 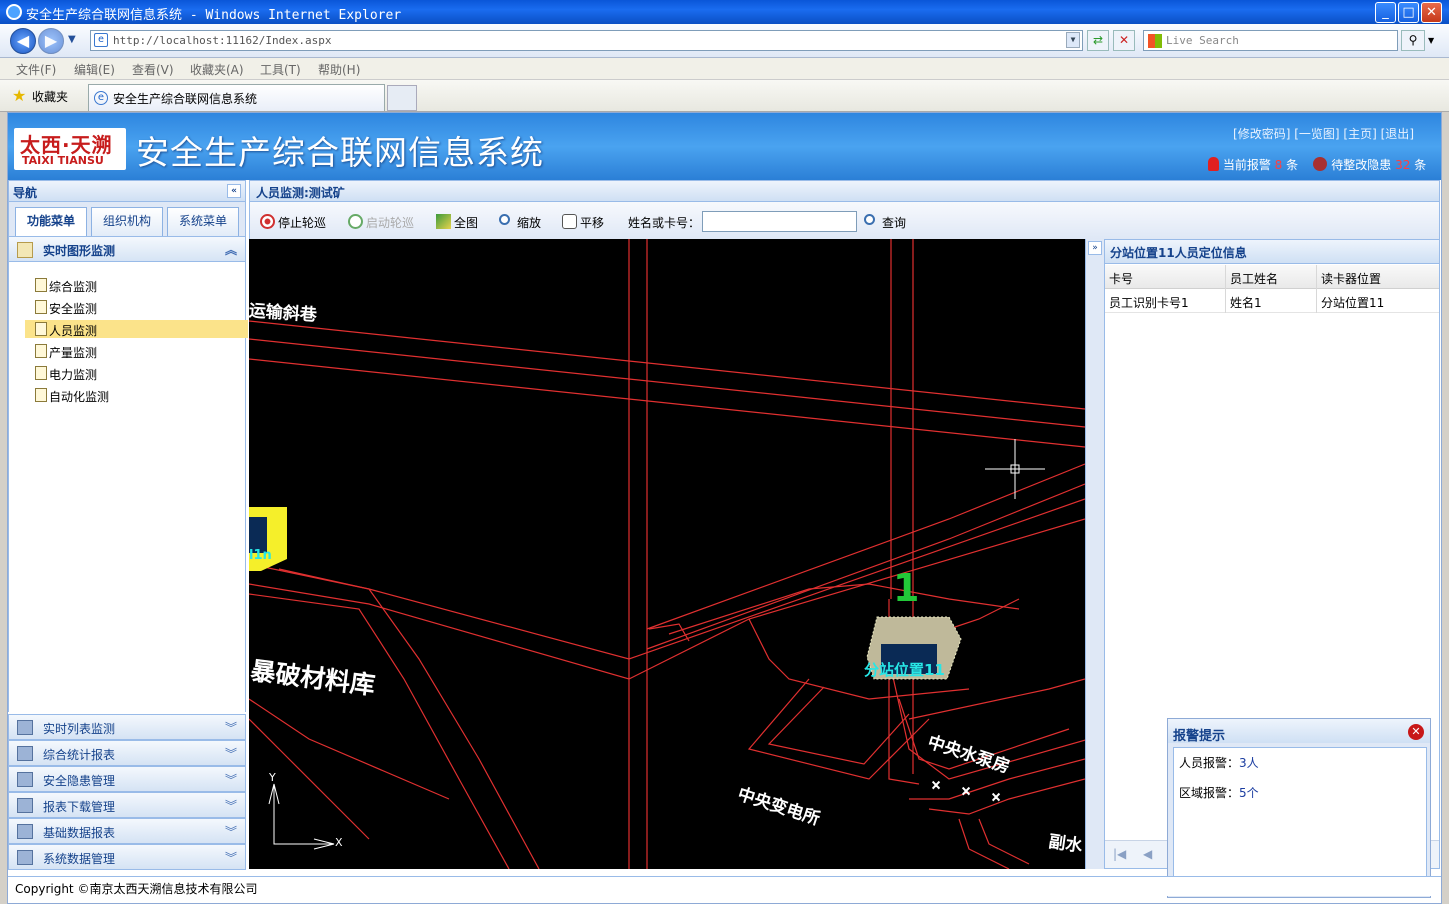 I want to click on tab-system-menu: 系统菜单, so click(x=203, y=221).